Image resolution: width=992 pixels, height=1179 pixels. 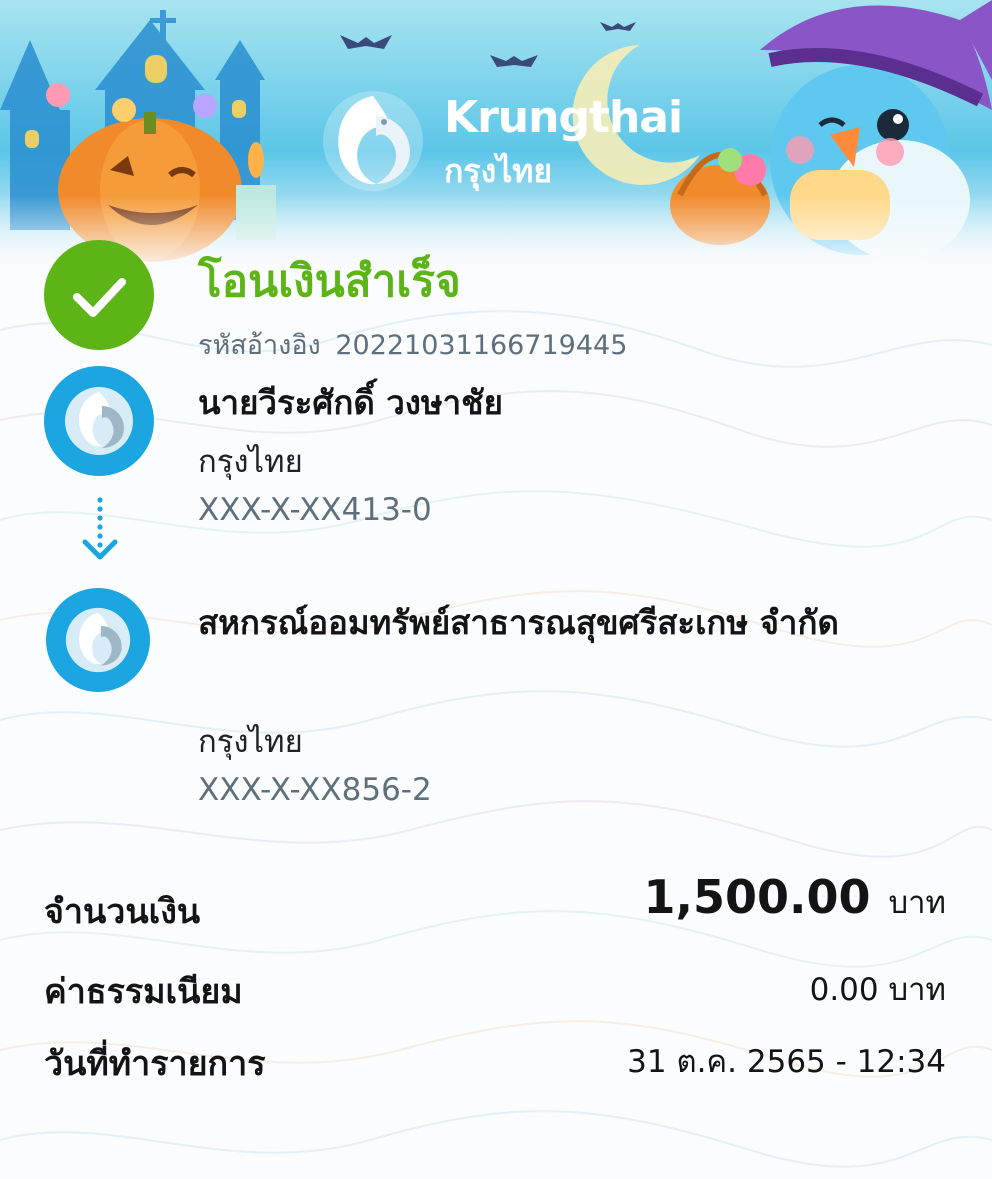 I want to click on logo-text-en: Krungthai, so click(x=563, y=117).